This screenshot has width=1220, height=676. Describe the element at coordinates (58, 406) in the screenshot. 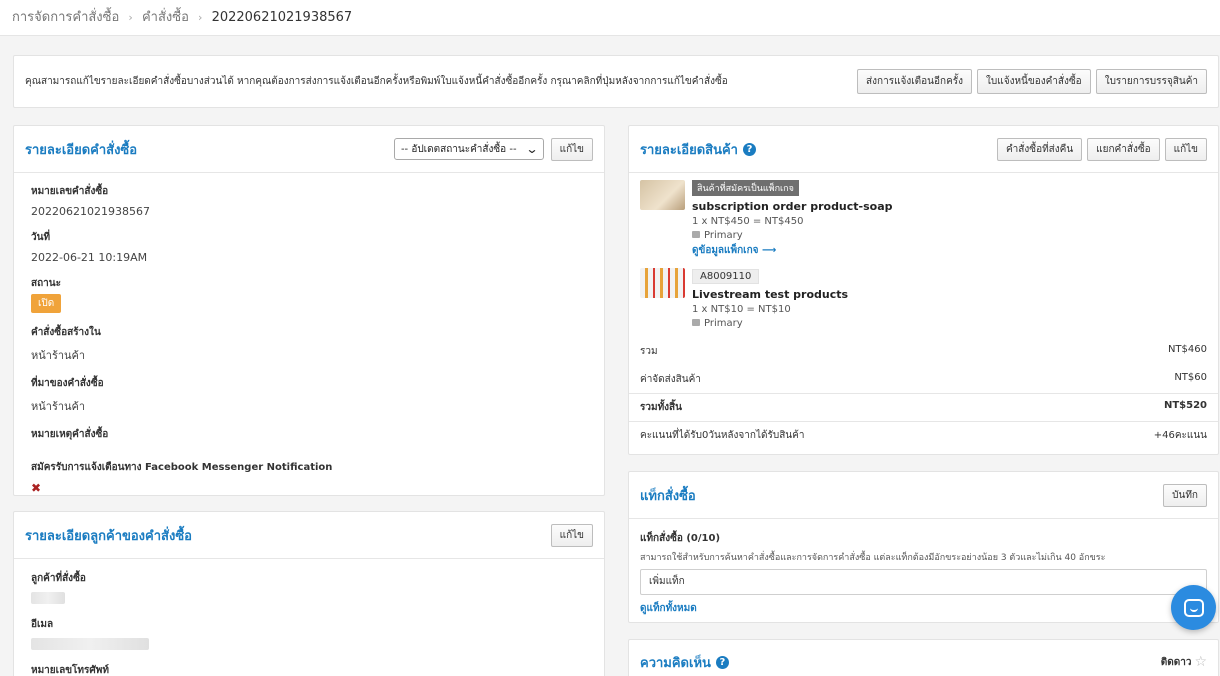

I see `order-source-value: หน้าร้านค้า` at that location.